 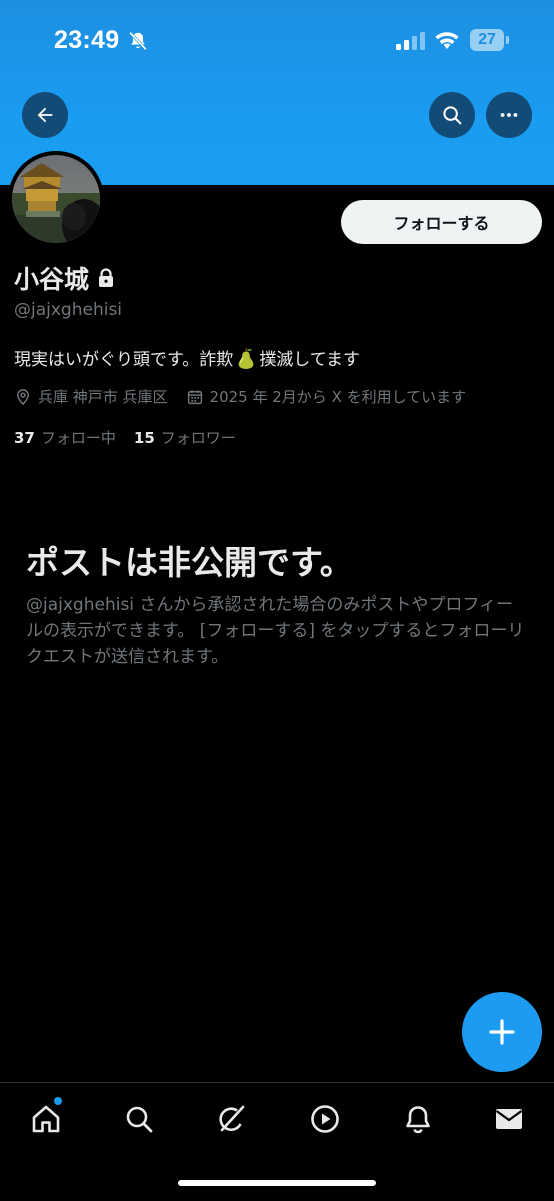 What do you see at coordinates (106, 277) in the screenshot?
I see `lock-icon` at bounding box center [106, 277].